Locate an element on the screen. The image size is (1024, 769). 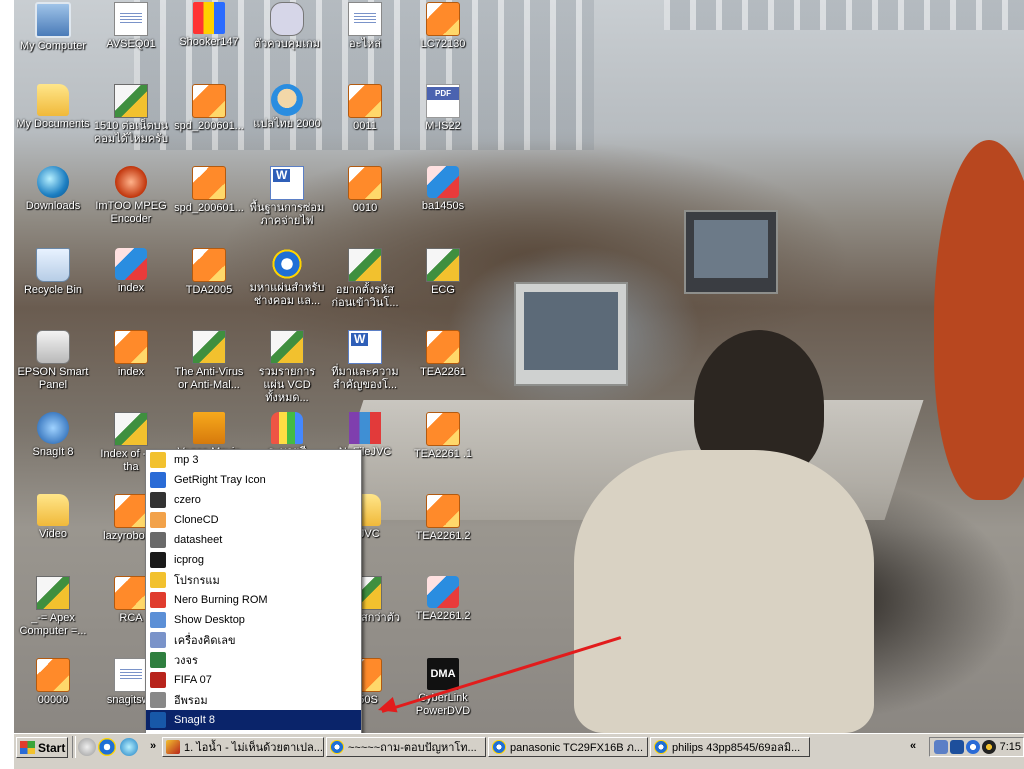
messenger-quicklaunch-icon is located at coordinates (87, 747).